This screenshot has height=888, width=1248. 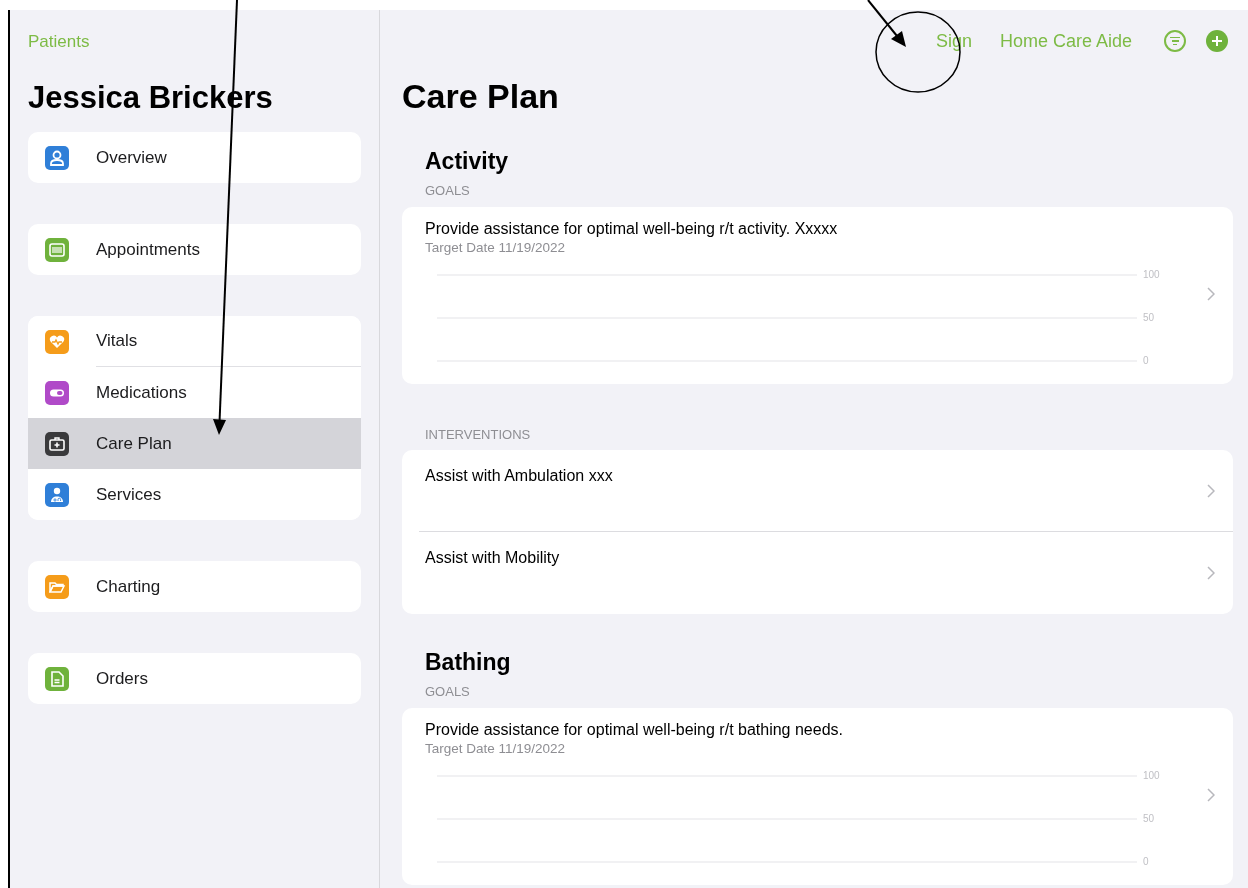 What do you see at coordinates (481, 96) in the screenshot?
I see `page-title: Care Plan` at bounding box center [481, 96].